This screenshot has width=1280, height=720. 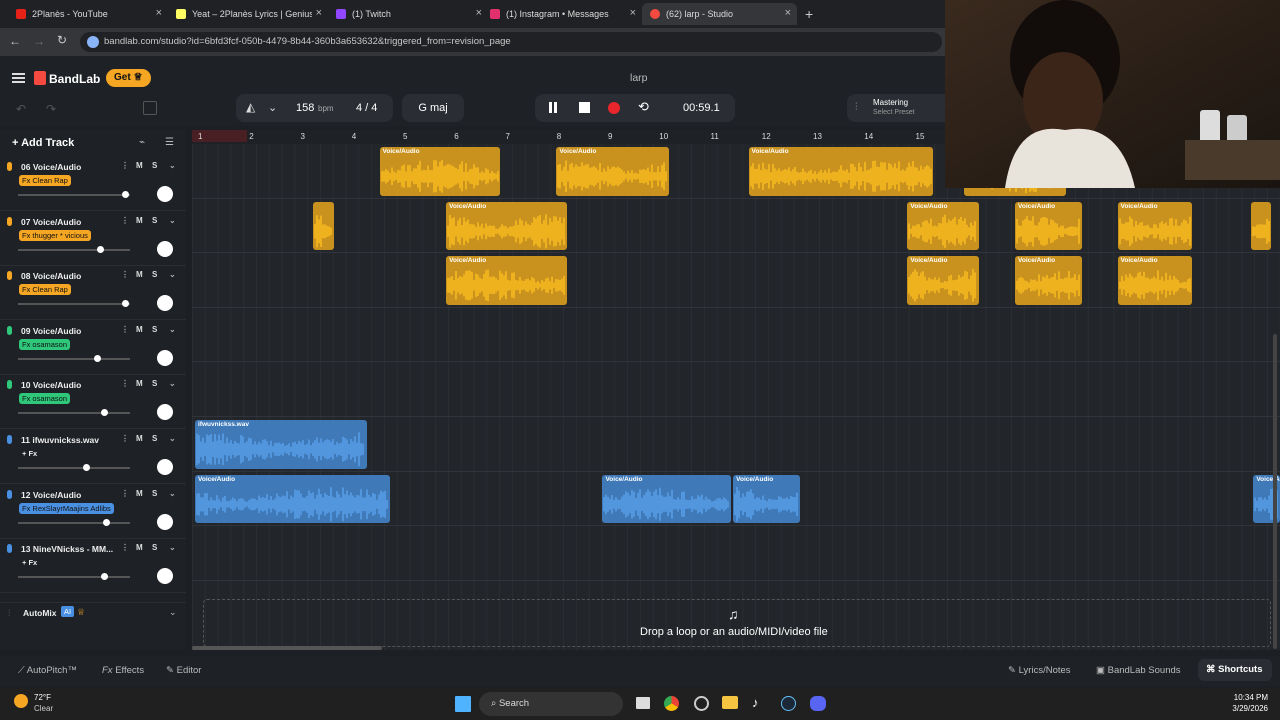 I want to click on vertical-scrollbar, so click(x=1275, y=491).